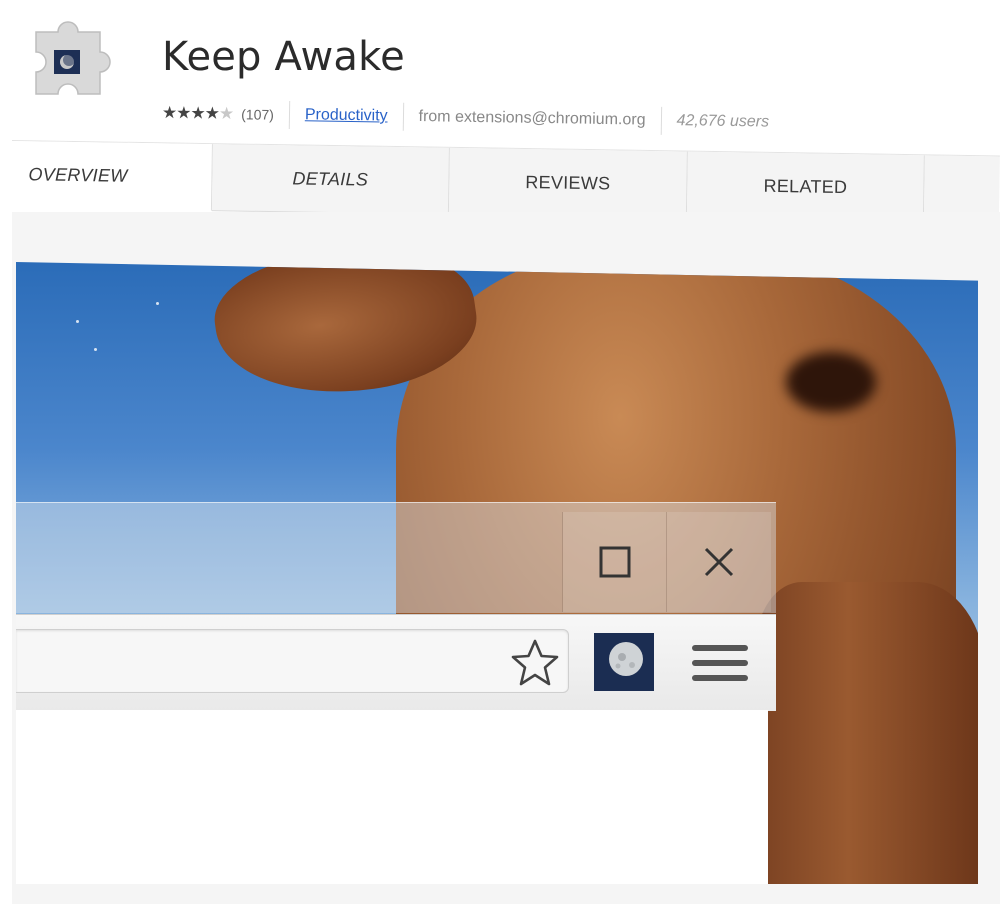 The image size is (1000, 904). What do you see at coordinates (111, 176) in the screenshot?
I see `tab-overview: OVERVIEW` at bounding box center [111, 176].